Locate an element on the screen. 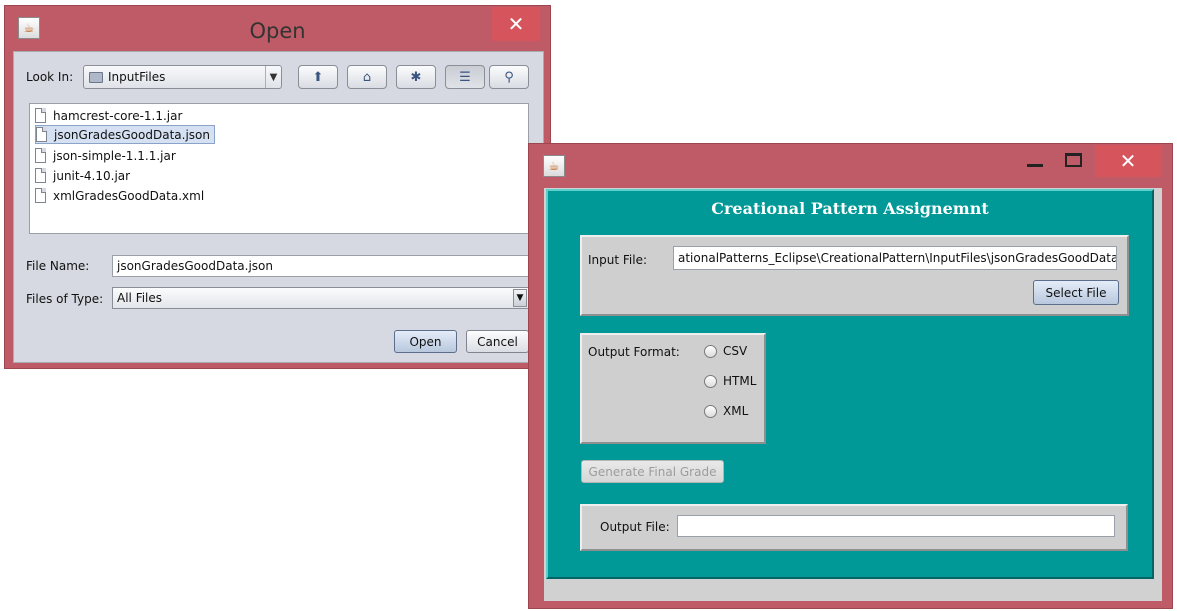  format-option-xml: XML is located at coordinates (726, 411).